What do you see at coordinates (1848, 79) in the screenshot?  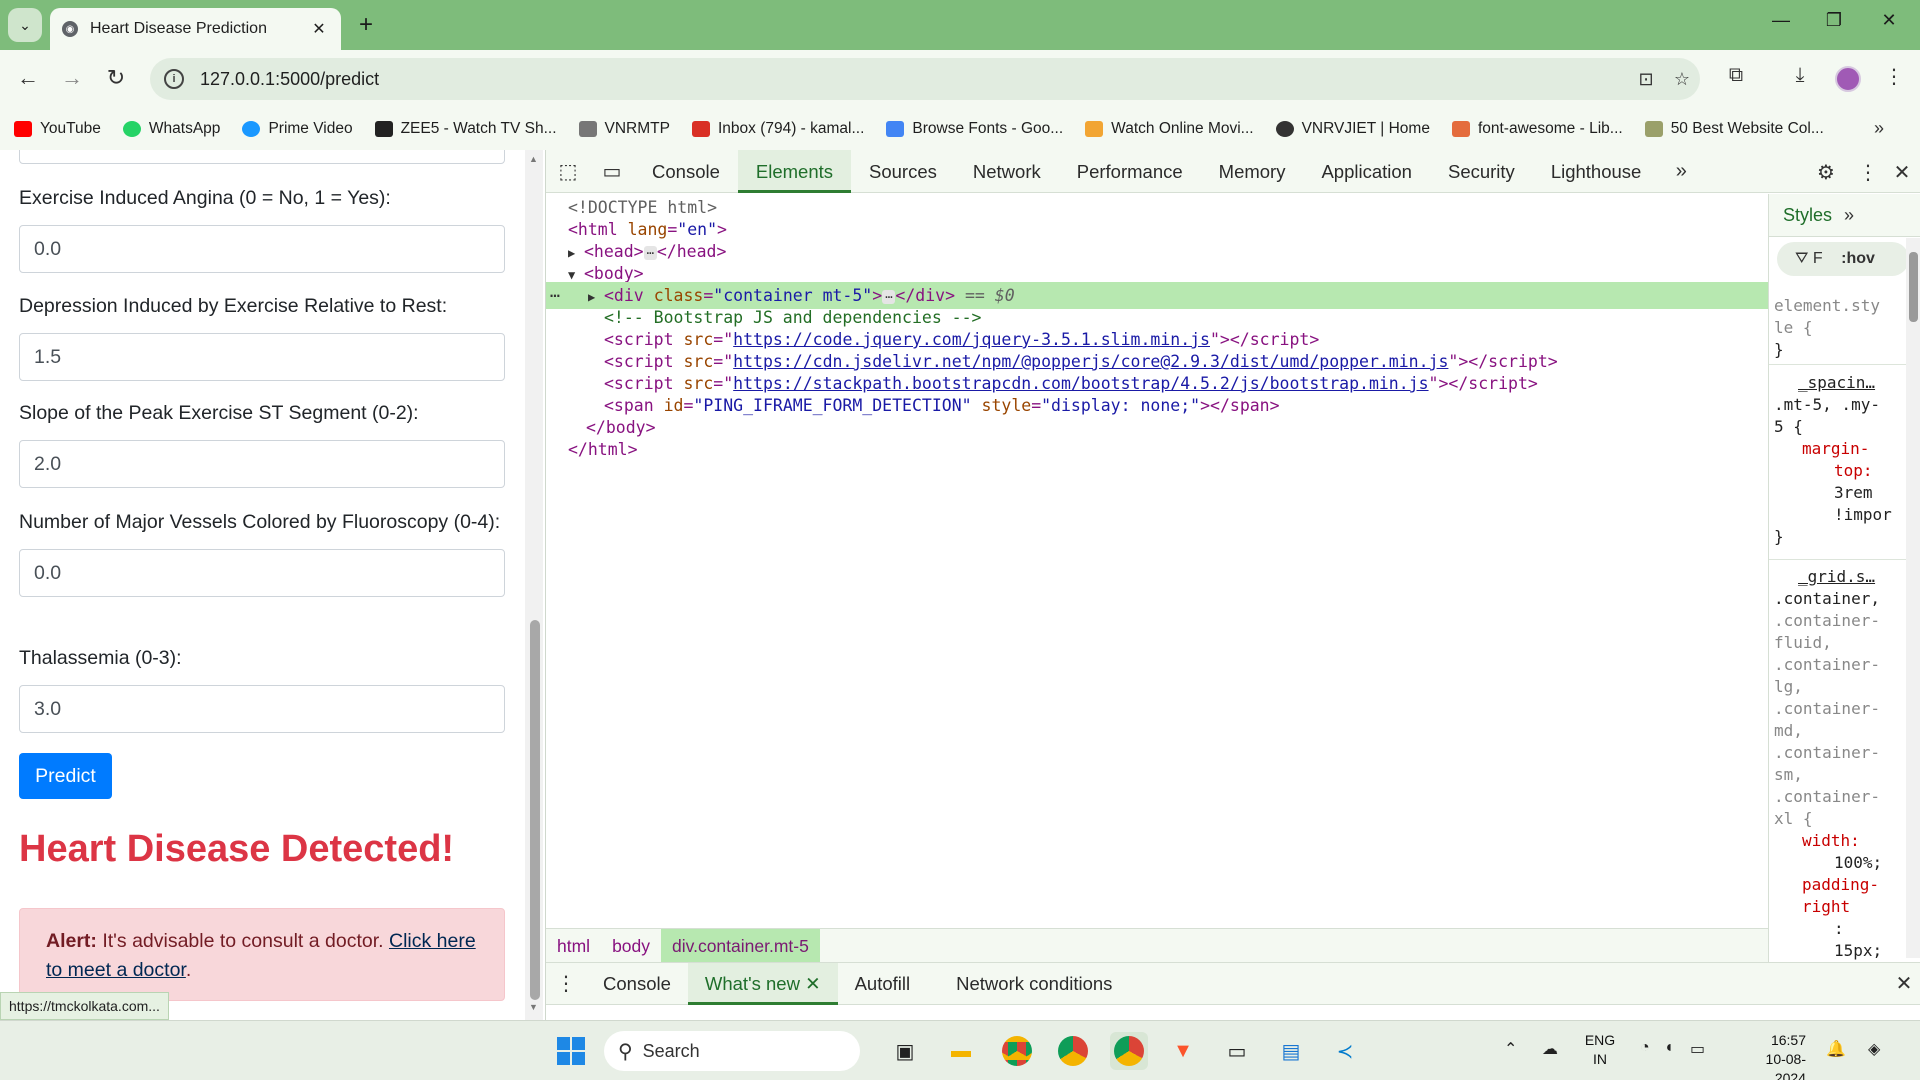 I see `profile-avatar` at bounding box center [1848, 79].